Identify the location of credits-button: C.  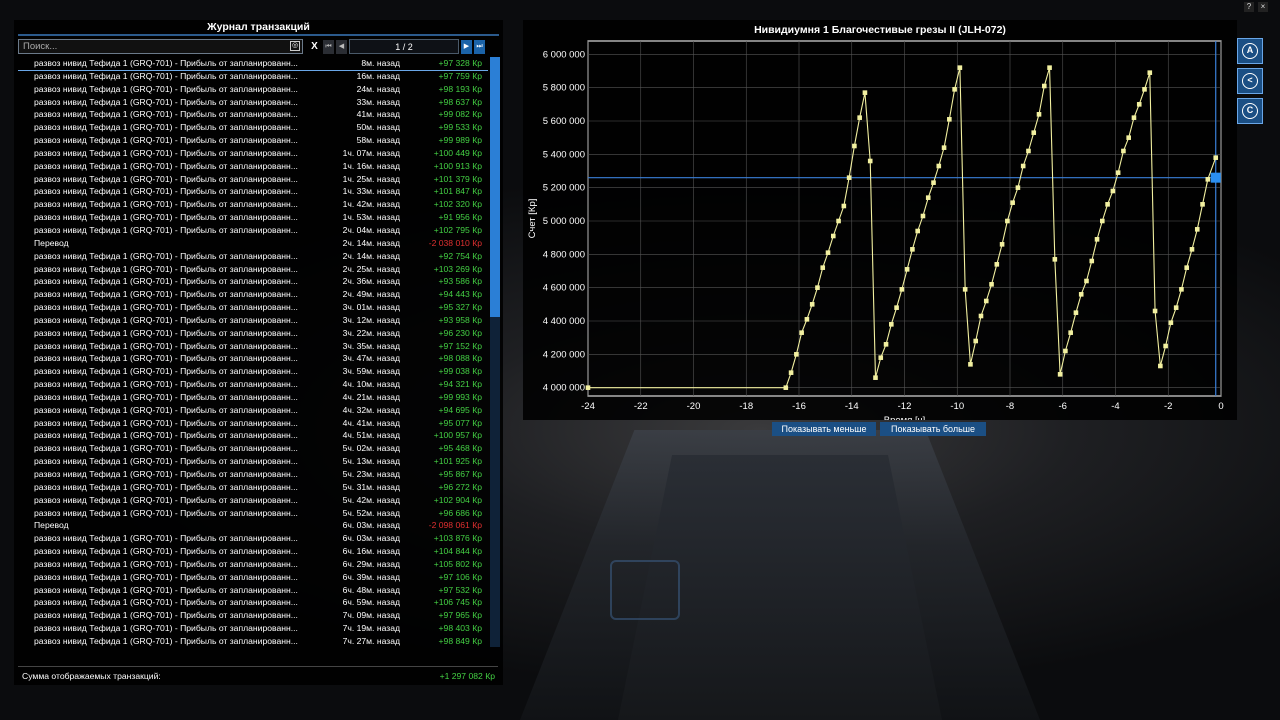
(1250, 111).